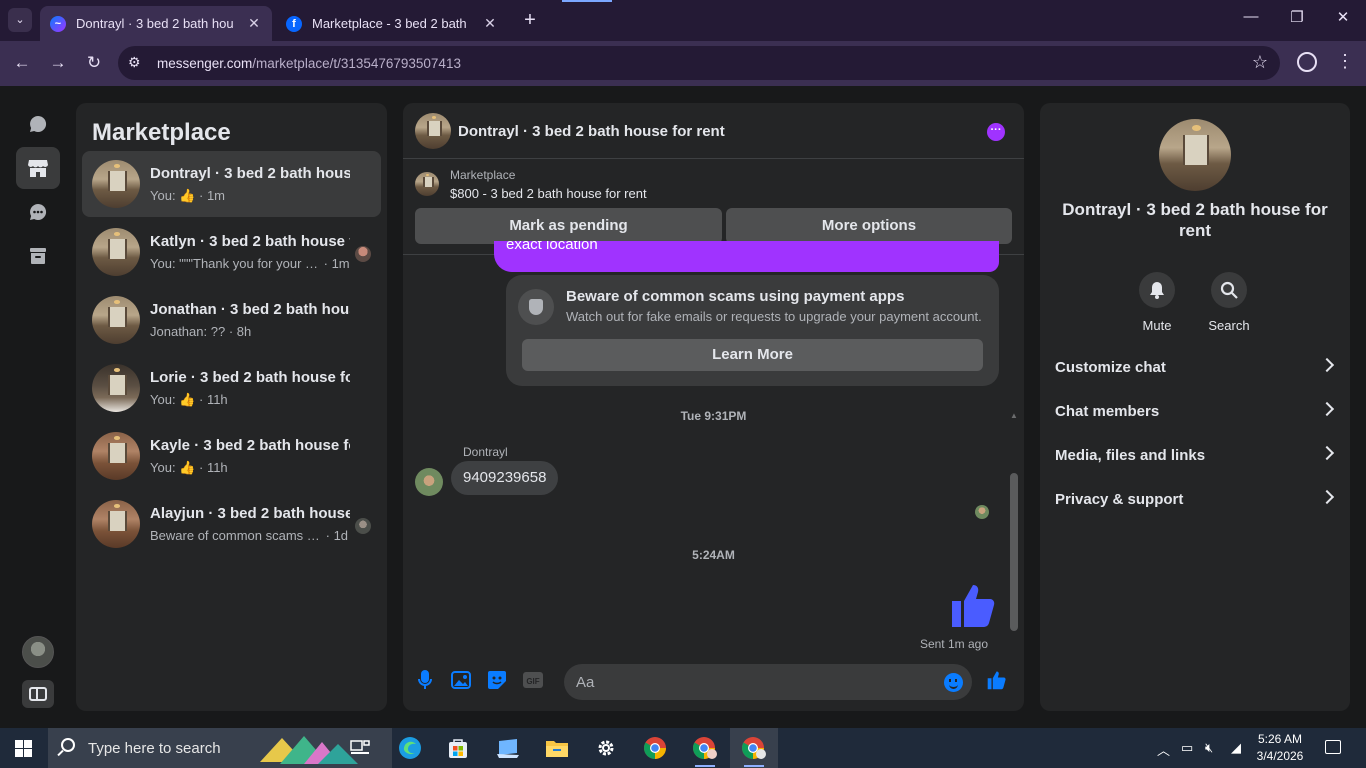 The height and width of the screenshot is (768, 1366). What do you see at coordinates (953, 682) in the screenshot?
I see `emoji-icon` at bounding box center [953, 682].